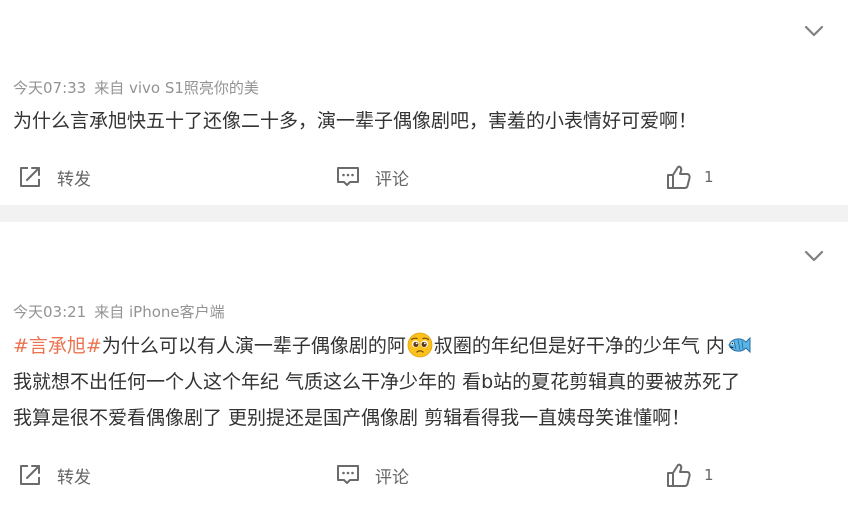 This screenshot has width=848, height=509. What do you see at coordinates (579, 346) in the screenshot?
I see `post-text-line: 叔圈的年纪但是好干净的少年气 内` at bounding box center [579, 346].